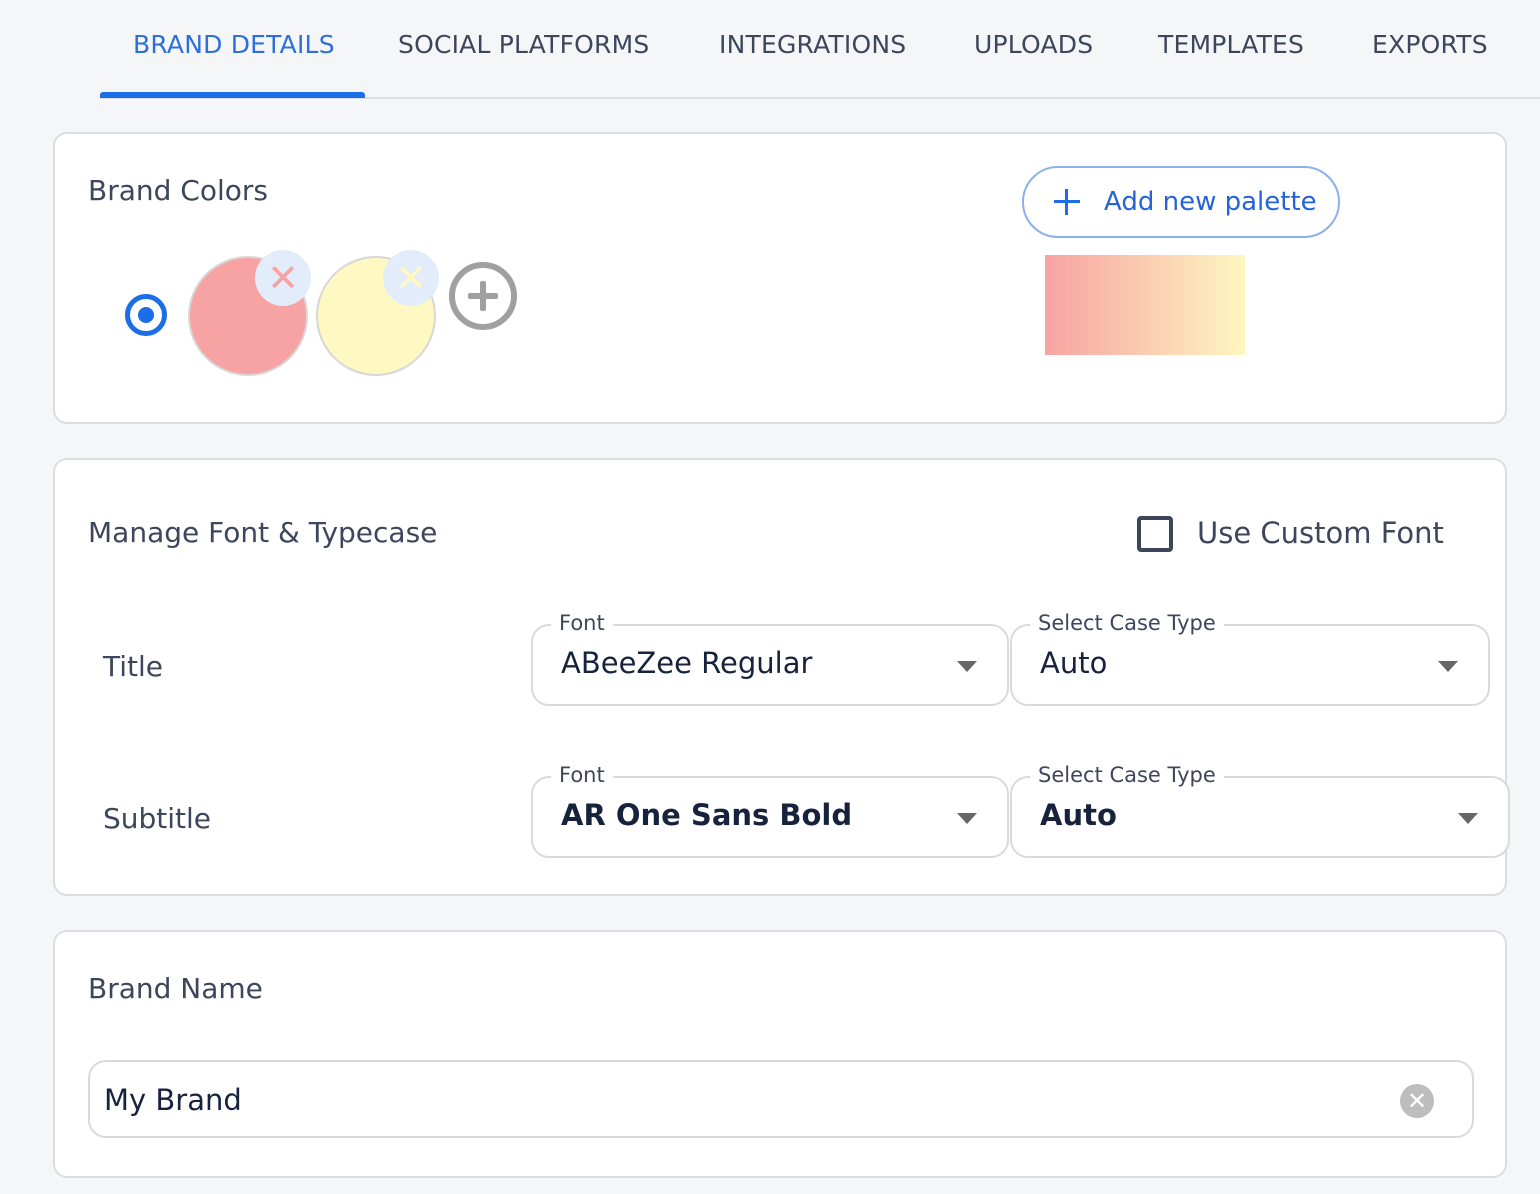 This screenshot has height=1194, width=1540. What do you see at coordinates (1250, 658) in the screenshot?
I see `title-case-select: Select Case Type Auto` at bounding box center [1250, 658].